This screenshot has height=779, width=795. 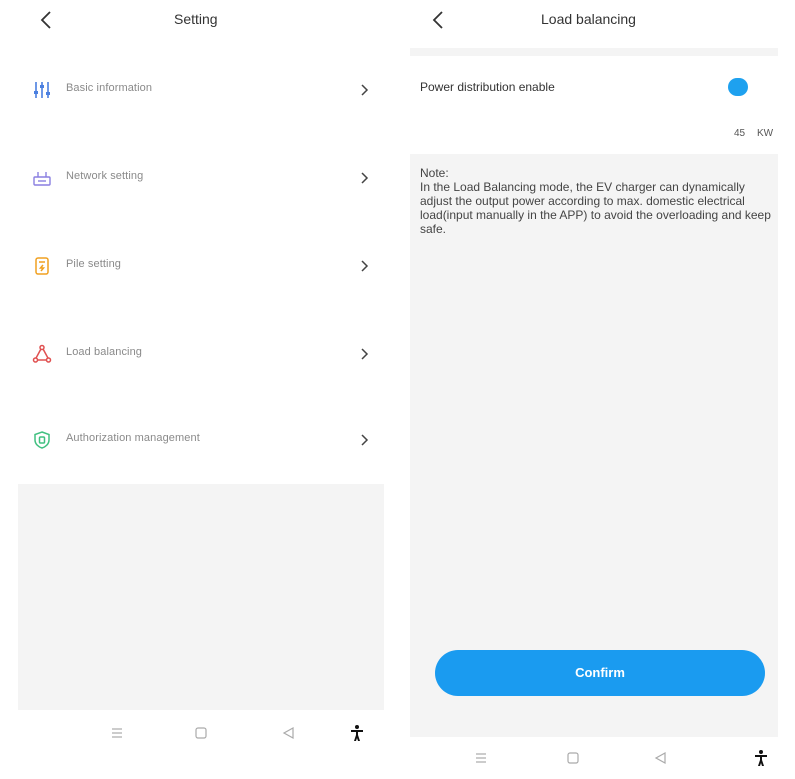 I want to click on divider-band, so click(x=594, y=52).